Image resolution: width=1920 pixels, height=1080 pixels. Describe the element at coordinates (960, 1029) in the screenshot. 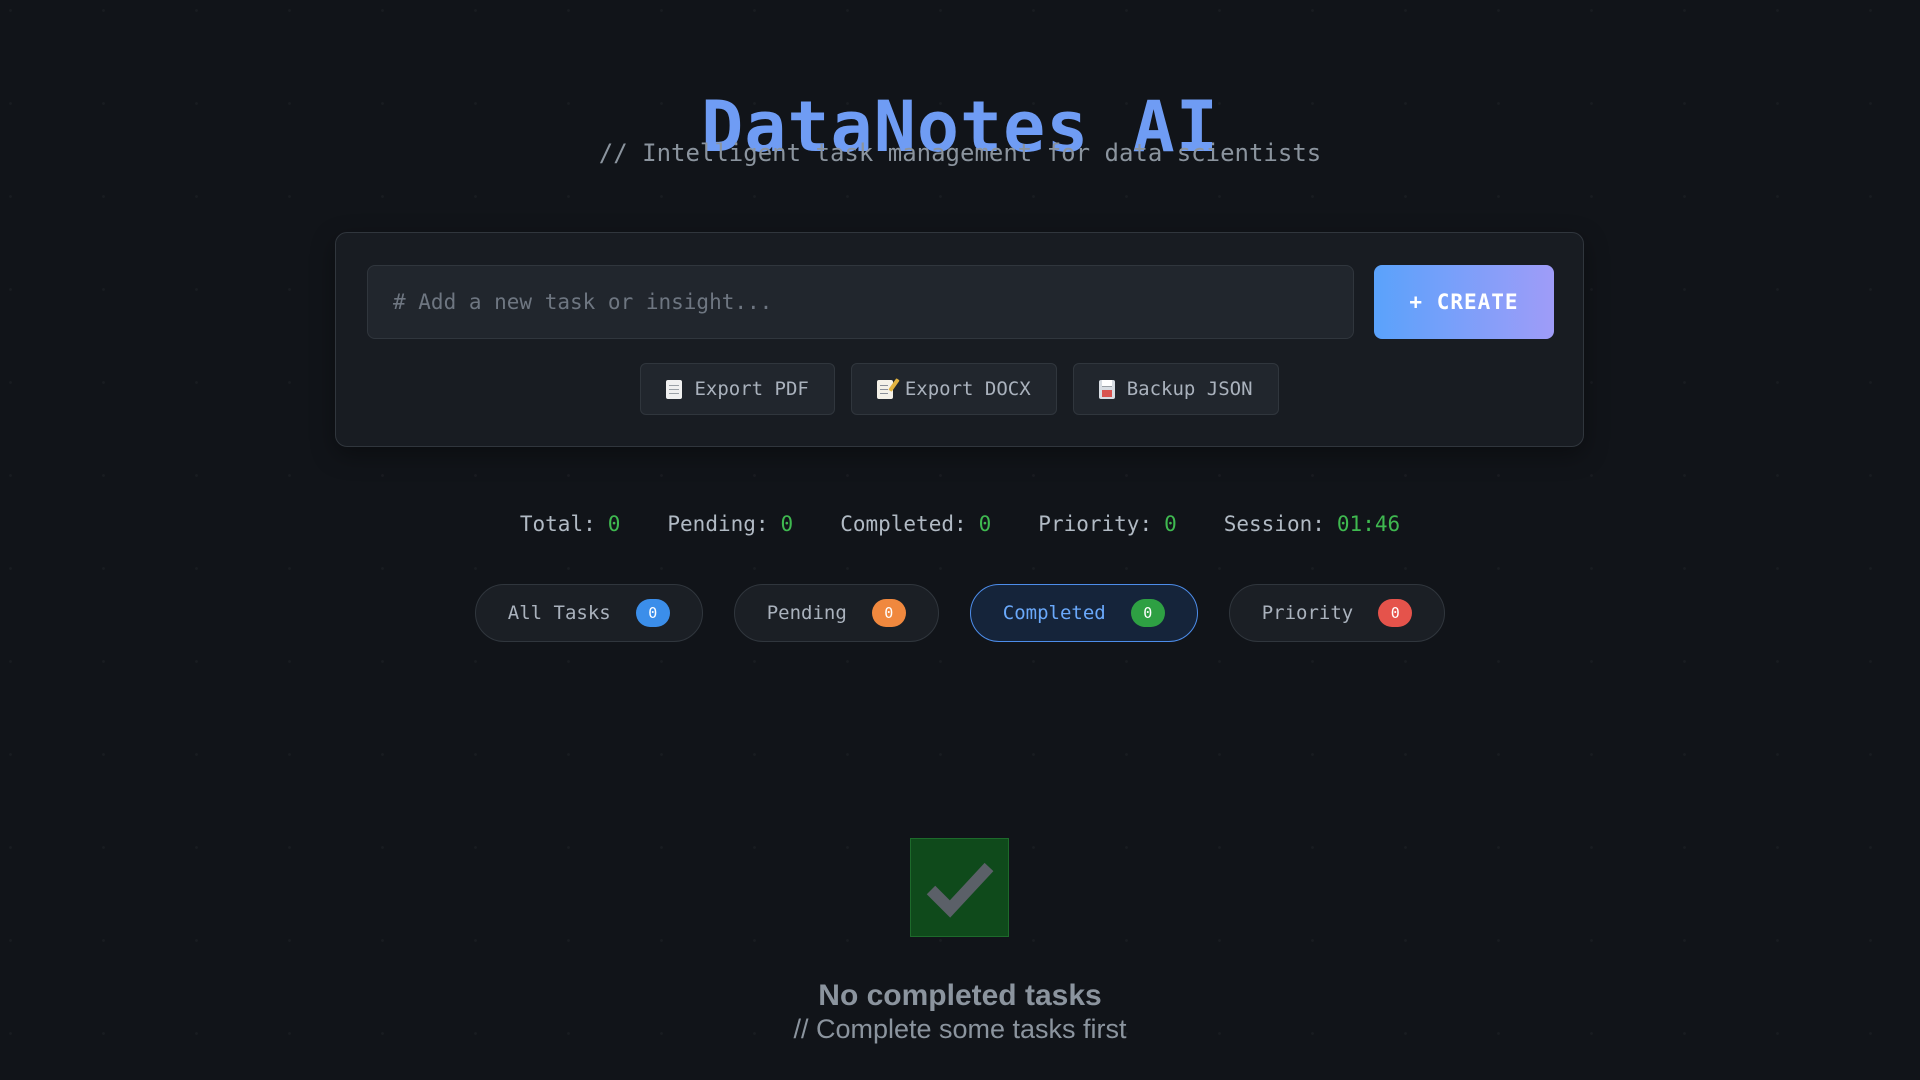

I see `empty-state-subtitle: // Complete some tasks first` at that location.